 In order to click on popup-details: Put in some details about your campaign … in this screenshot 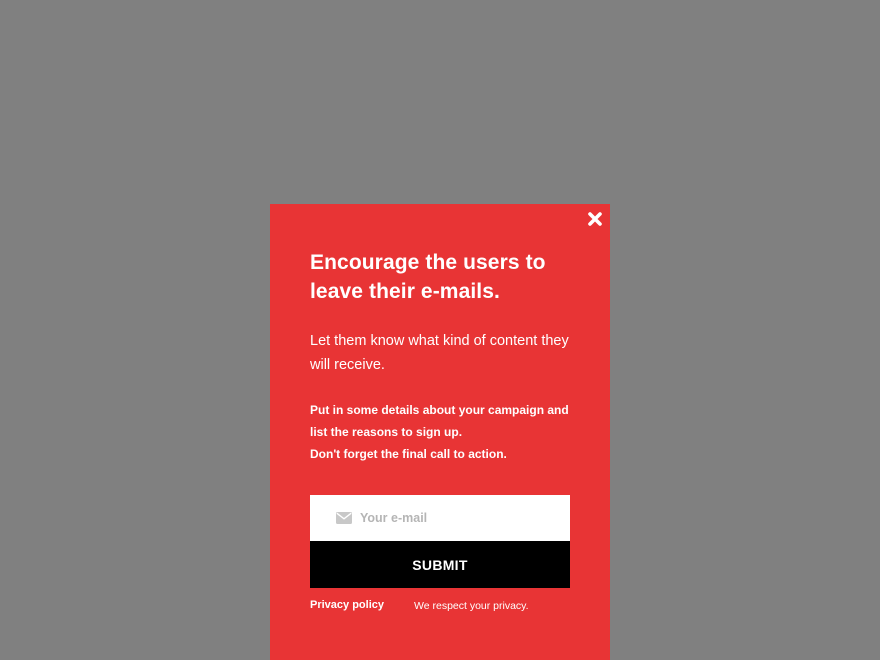, I will do `click(440, 432)`.